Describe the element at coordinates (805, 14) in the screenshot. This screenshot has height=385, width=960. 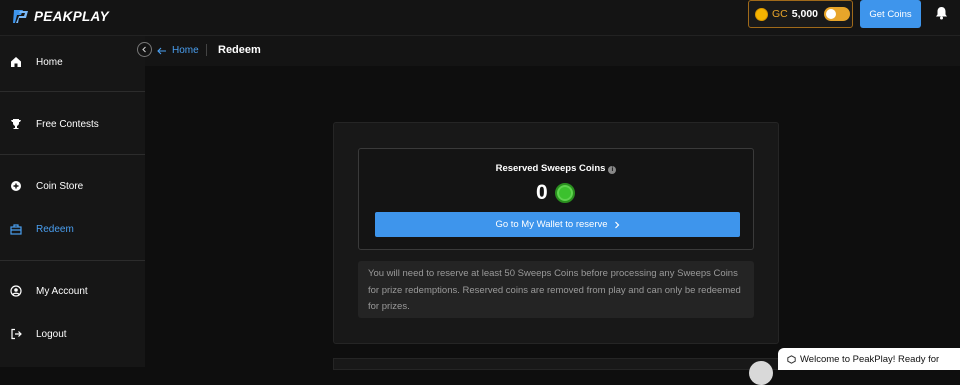
I see `gc-balance: 5,000` at that location.